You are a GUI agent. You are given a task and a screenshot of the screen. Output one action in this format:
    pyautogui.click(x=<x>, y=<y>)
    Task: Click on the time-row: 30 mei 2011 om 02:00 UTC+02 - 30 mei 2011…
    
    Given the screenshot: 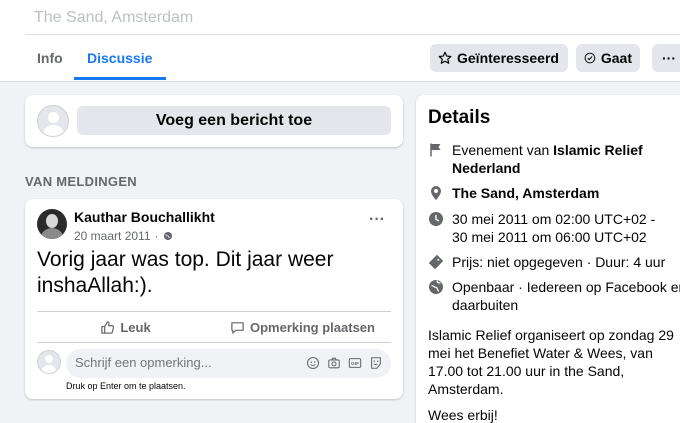 What is the action you would take?
    pyautogui.click(x=554, y=228)
    